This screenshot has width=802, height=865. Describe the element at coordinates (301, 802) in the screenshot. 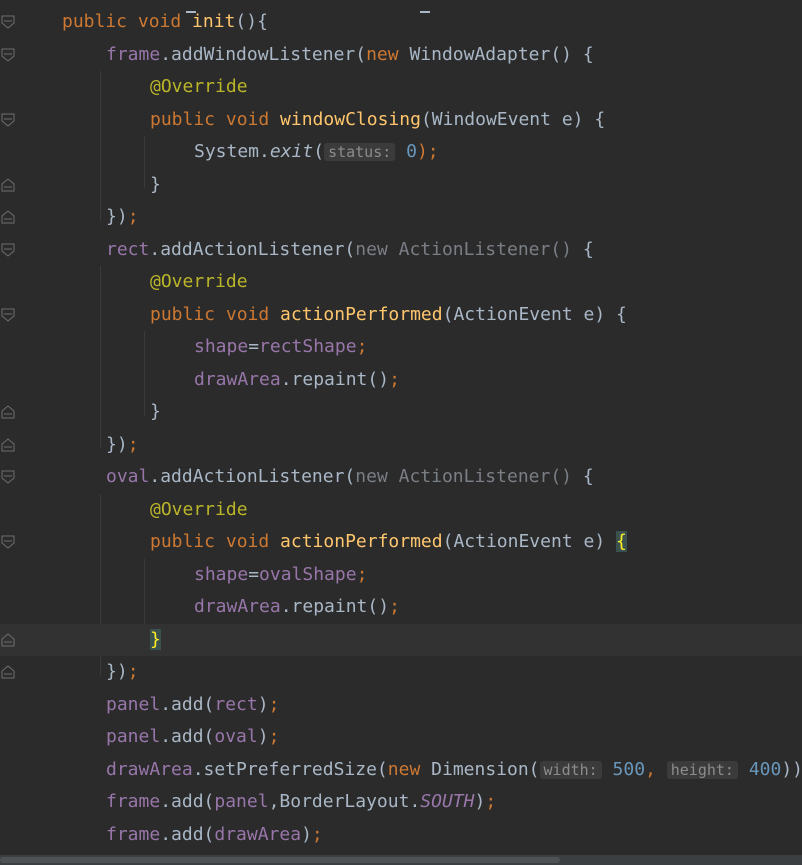

I see `code-line-text: frame.add(panel,BorderLayout.SOUTH);` at that location.